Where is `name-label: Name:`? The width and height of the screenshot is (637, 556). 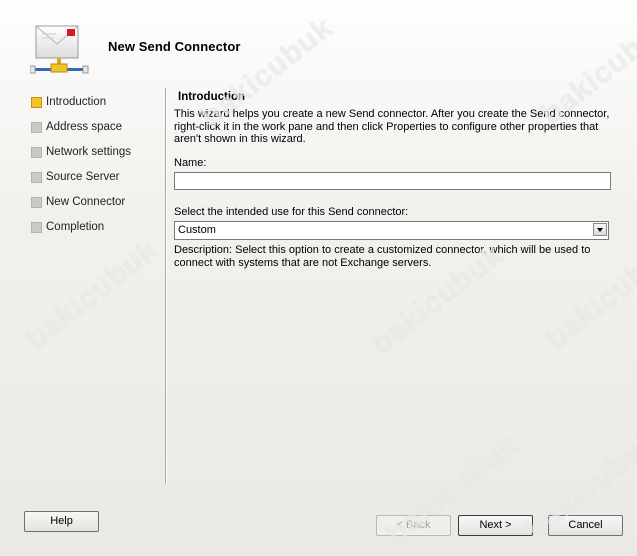
name-label: Name: is located at coordinates (190, 163).